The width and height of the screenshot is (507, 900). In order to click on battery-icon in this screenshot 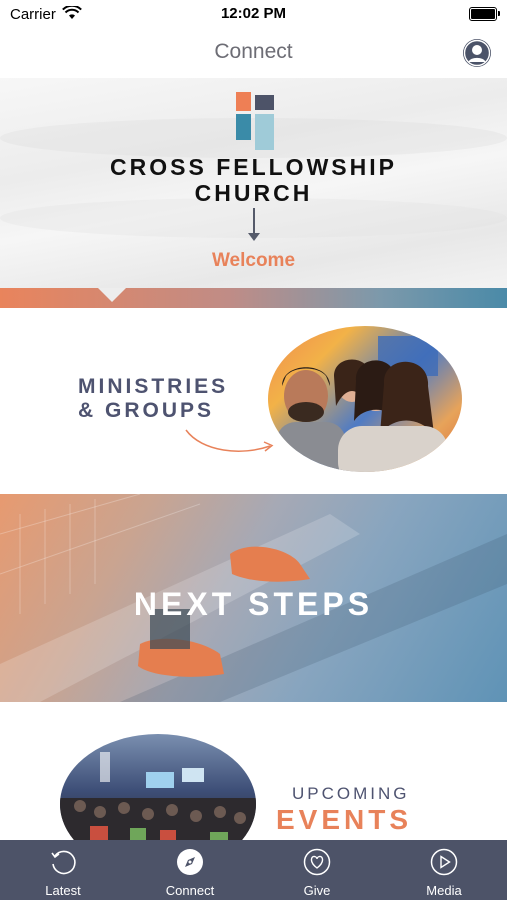, I will do `click(484, 14)`.